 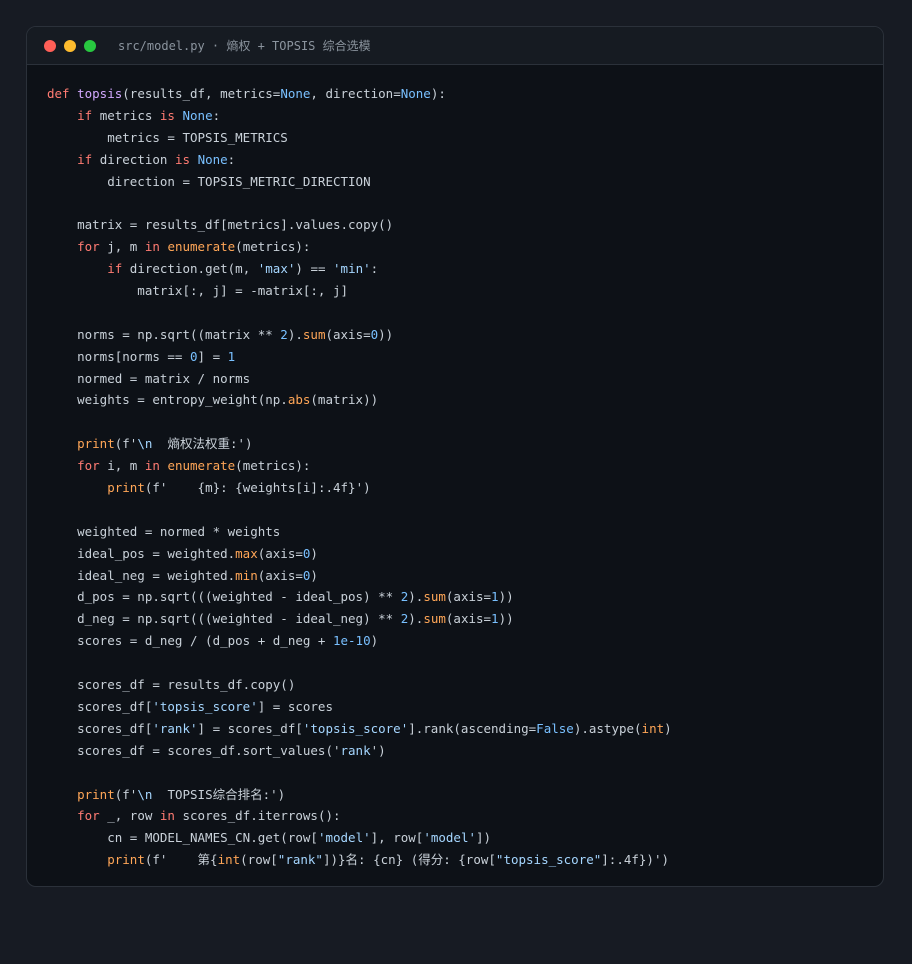 I want to click on code-token: _, row, so click(x=129, y=816).